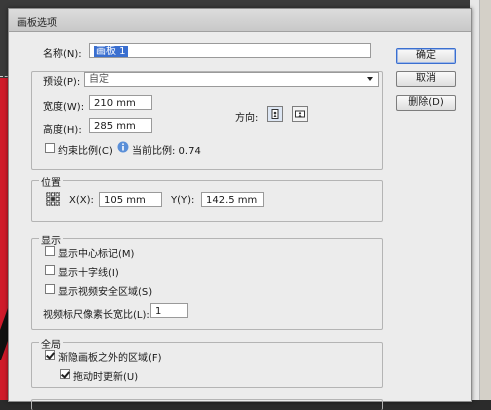 The image size is (491, 410). Describe the element at coordinates (62, 54) in the screenshot. I see `name-label: 名称(N):` at that location.